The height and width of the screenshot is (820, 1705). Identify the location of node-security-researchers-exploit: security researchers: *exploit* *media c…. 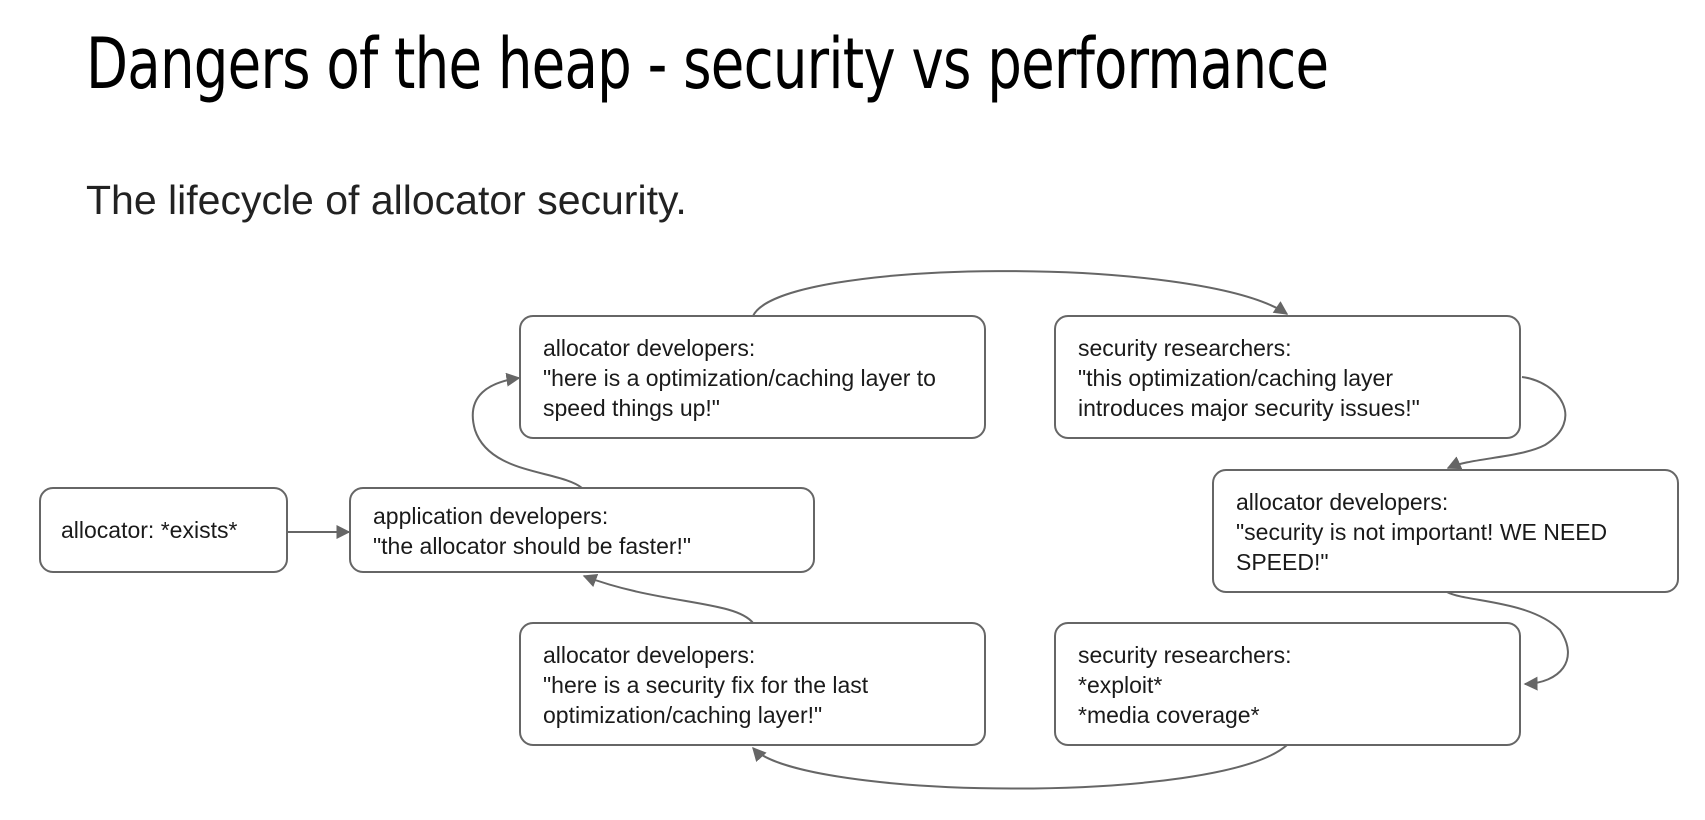
(1287, 684).